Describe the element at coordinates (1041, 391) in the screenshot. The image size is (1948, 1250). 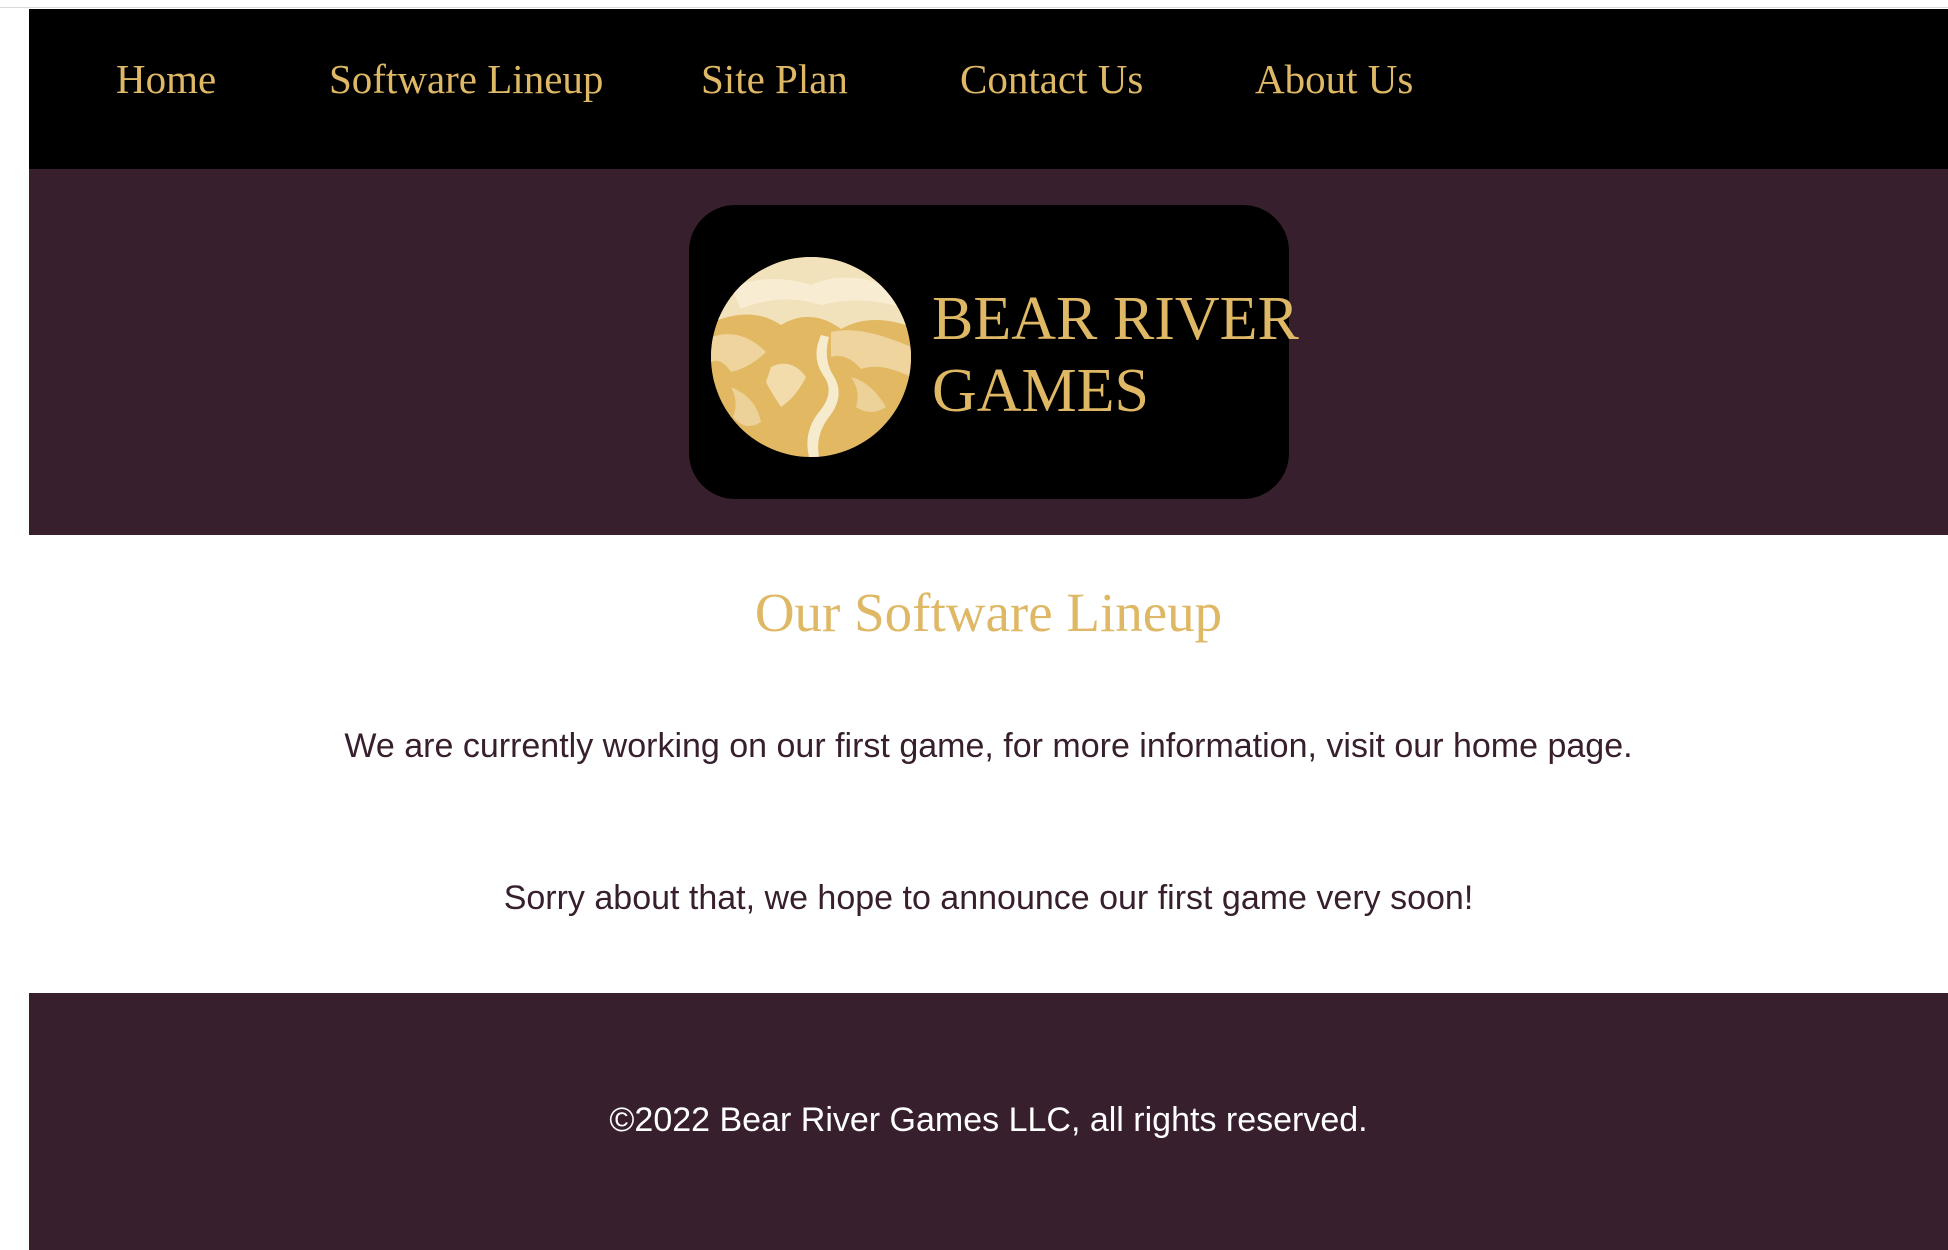
I see `logo-line-2: GAMES` at that location.